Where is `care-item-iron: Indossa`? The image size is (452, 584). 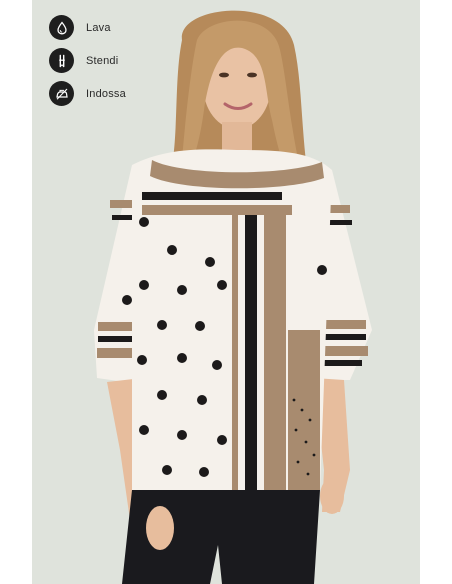
care-item-iron: Indossa is located at coordinates (124, 93).